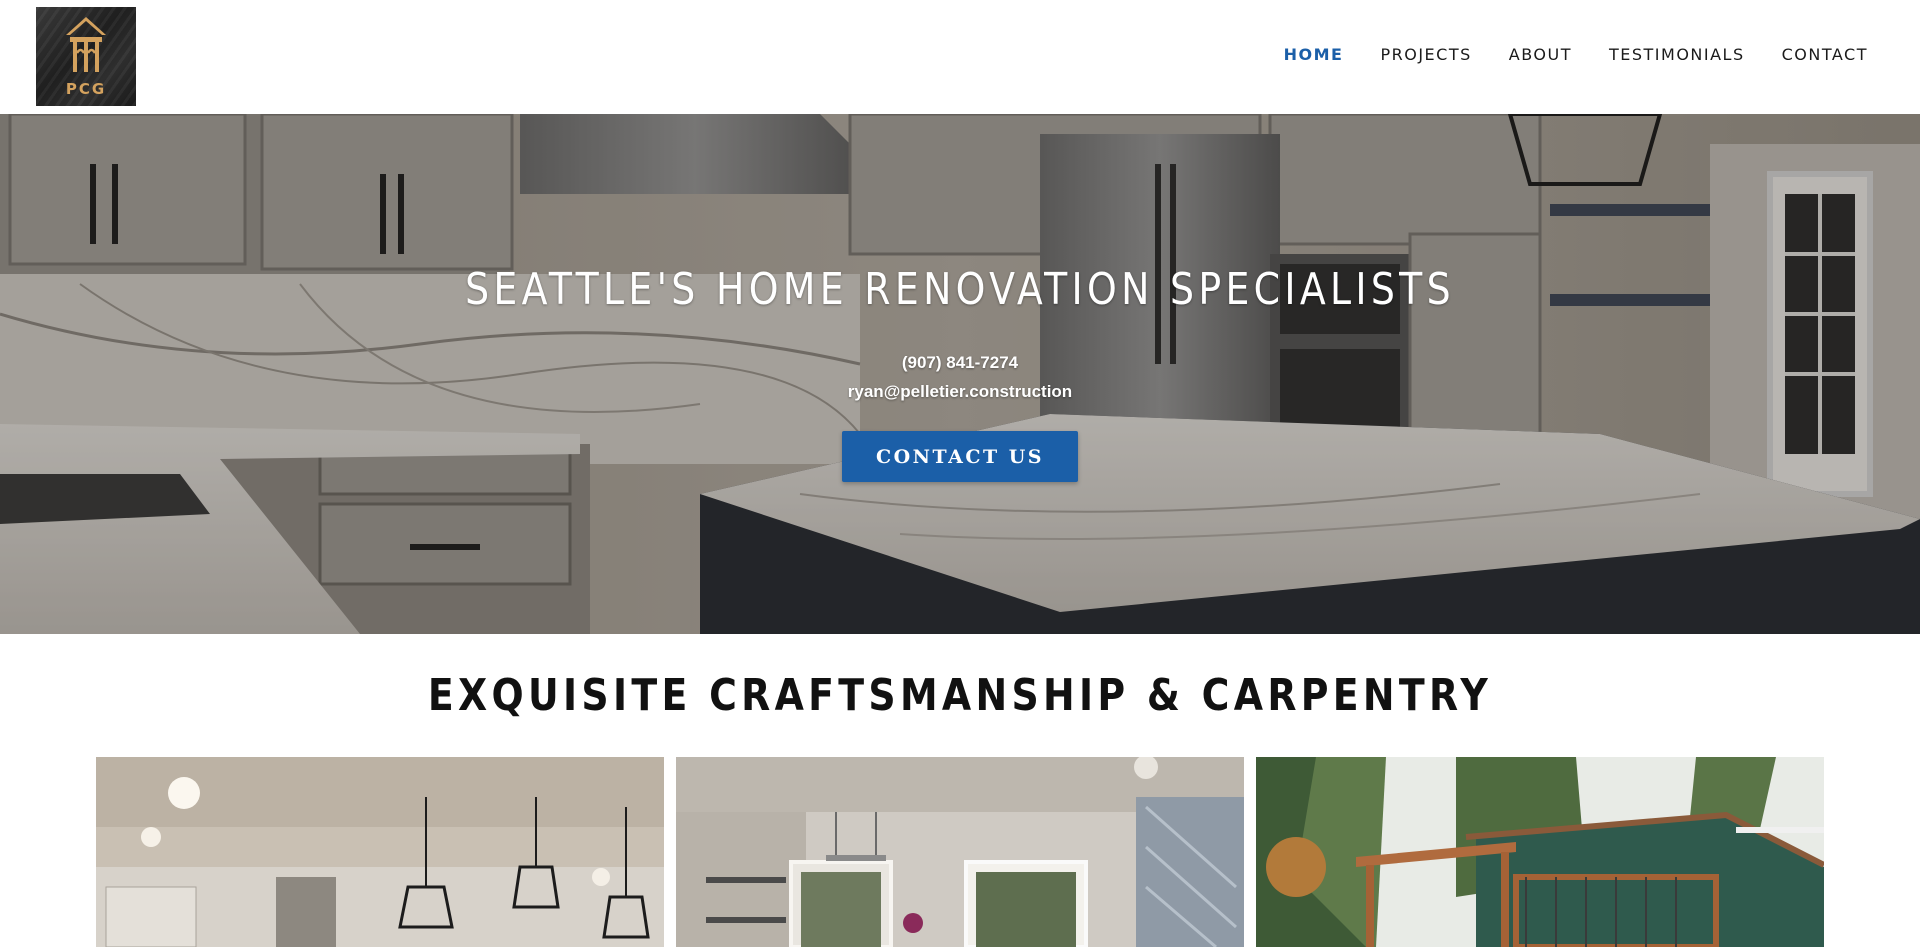 The width and height of the screenshot is (1920, 947). I want to click on hero-phone: (907) 841-7274, so click(960, 363).